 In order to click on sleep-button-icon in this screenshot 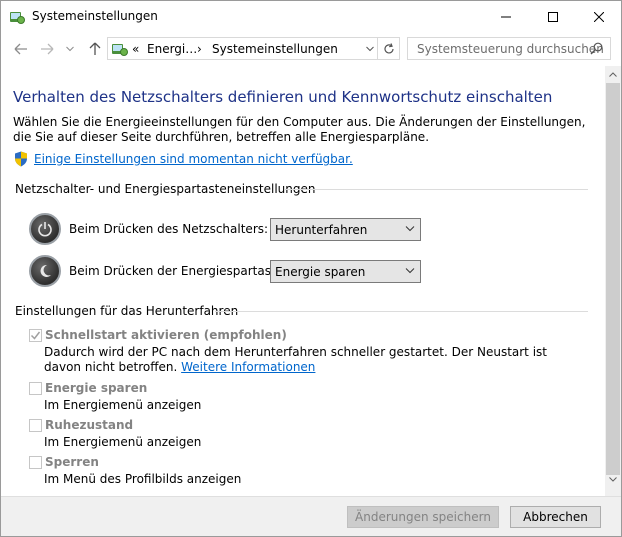, I will do `click(45, 271)`.